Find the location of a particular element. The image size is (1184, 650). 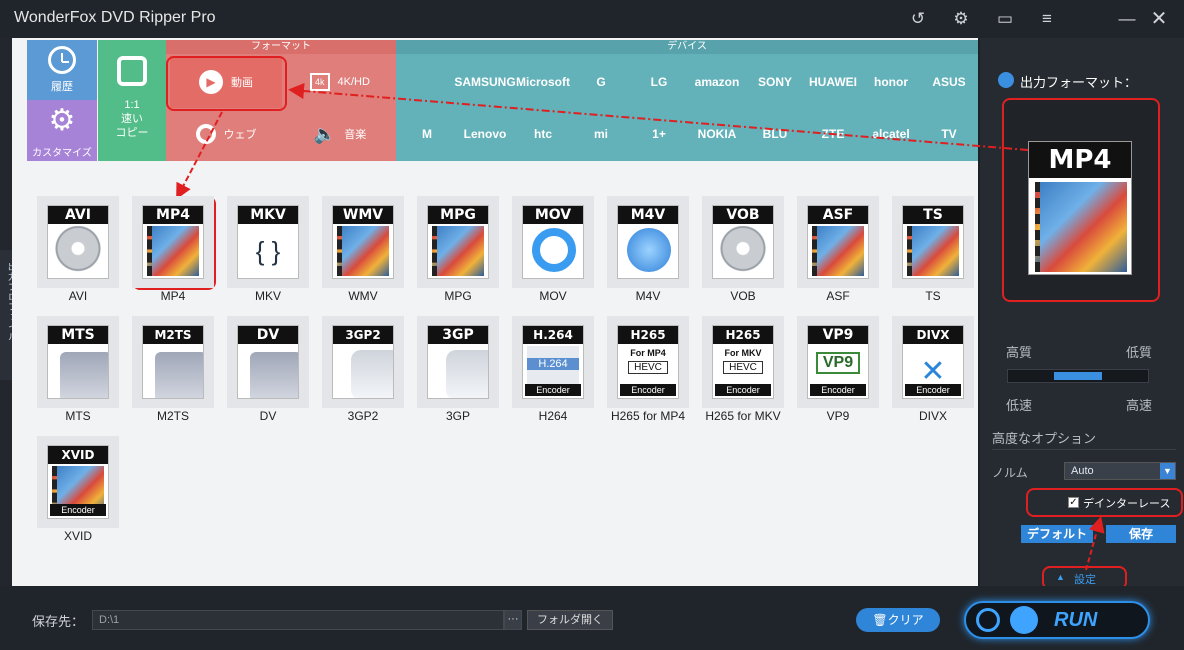

video-highlight is located at coordinates (226, 83).